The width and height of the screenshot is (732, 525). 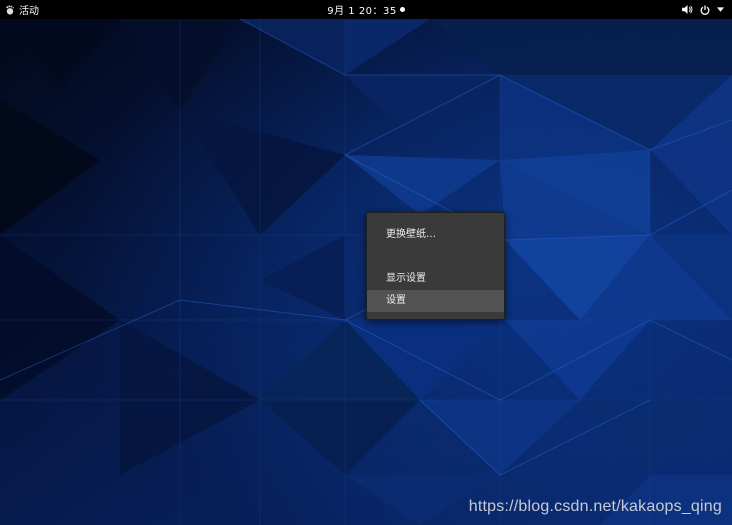 I want to click on notification-dot-icon, so click(x=402, y=9).